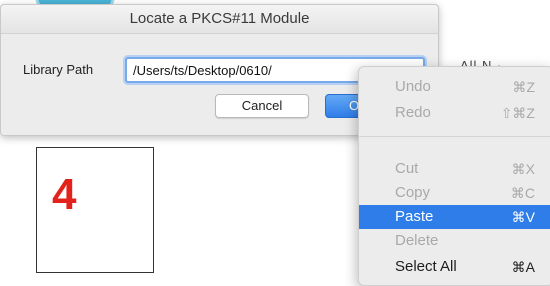 This screenshot has width=550, height=286. I want to click on menu-item-paste: Paste ⌘V, so click(454, 217).